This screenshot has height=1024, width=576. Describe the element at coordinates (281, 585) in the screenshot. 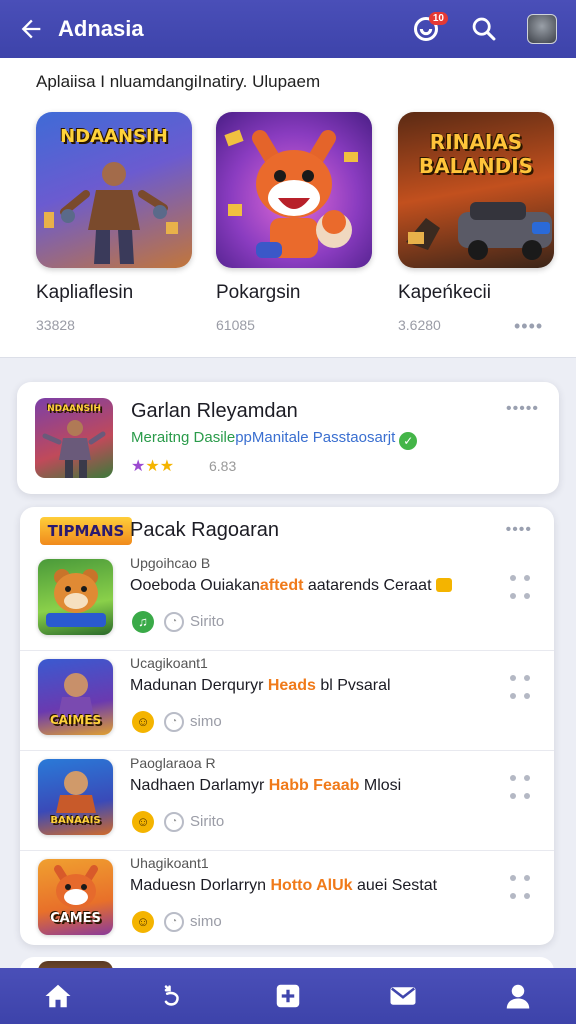

I see `title-highlight: aftedt` at that location.